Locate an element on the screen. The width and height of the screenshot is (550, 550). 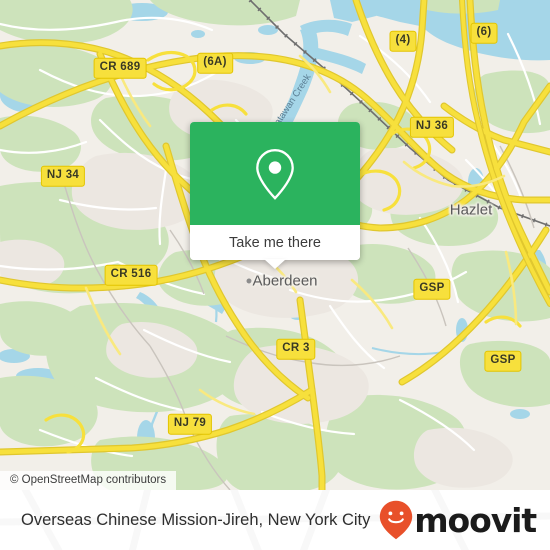
moovit-wordmark: moovit is located at coordinates (475, 520).